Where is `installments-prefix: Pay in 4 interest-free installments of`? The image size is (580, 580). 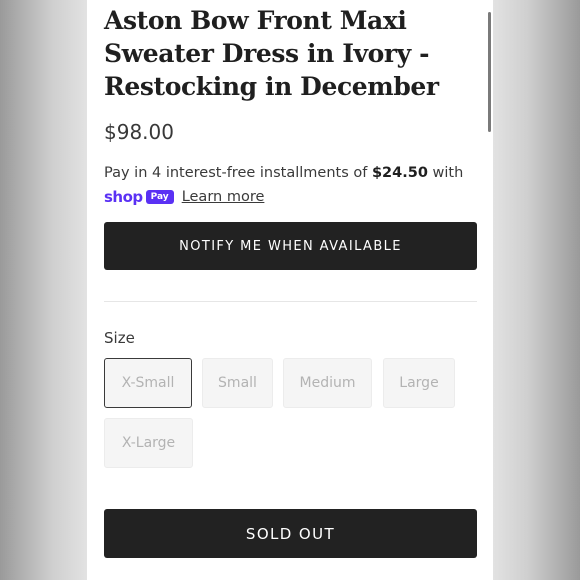 installments-prefix: Pay in 4 interest-free installments of is located at coordinates (238, 173).